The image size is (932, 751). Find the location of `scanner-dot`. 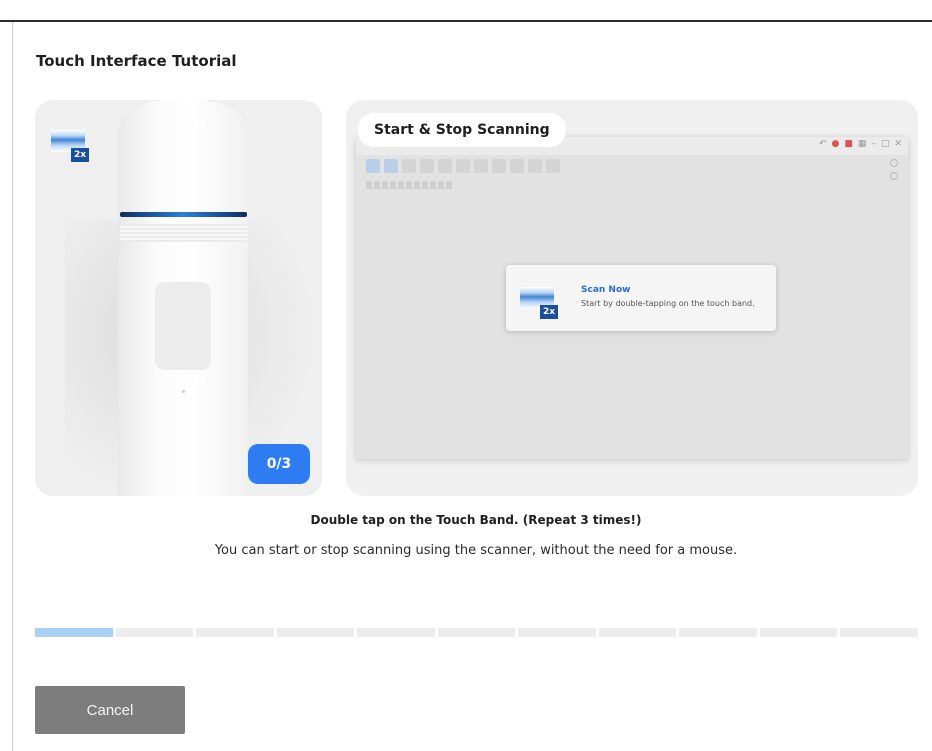

scanner-dot is located at coordinates (183, 391).